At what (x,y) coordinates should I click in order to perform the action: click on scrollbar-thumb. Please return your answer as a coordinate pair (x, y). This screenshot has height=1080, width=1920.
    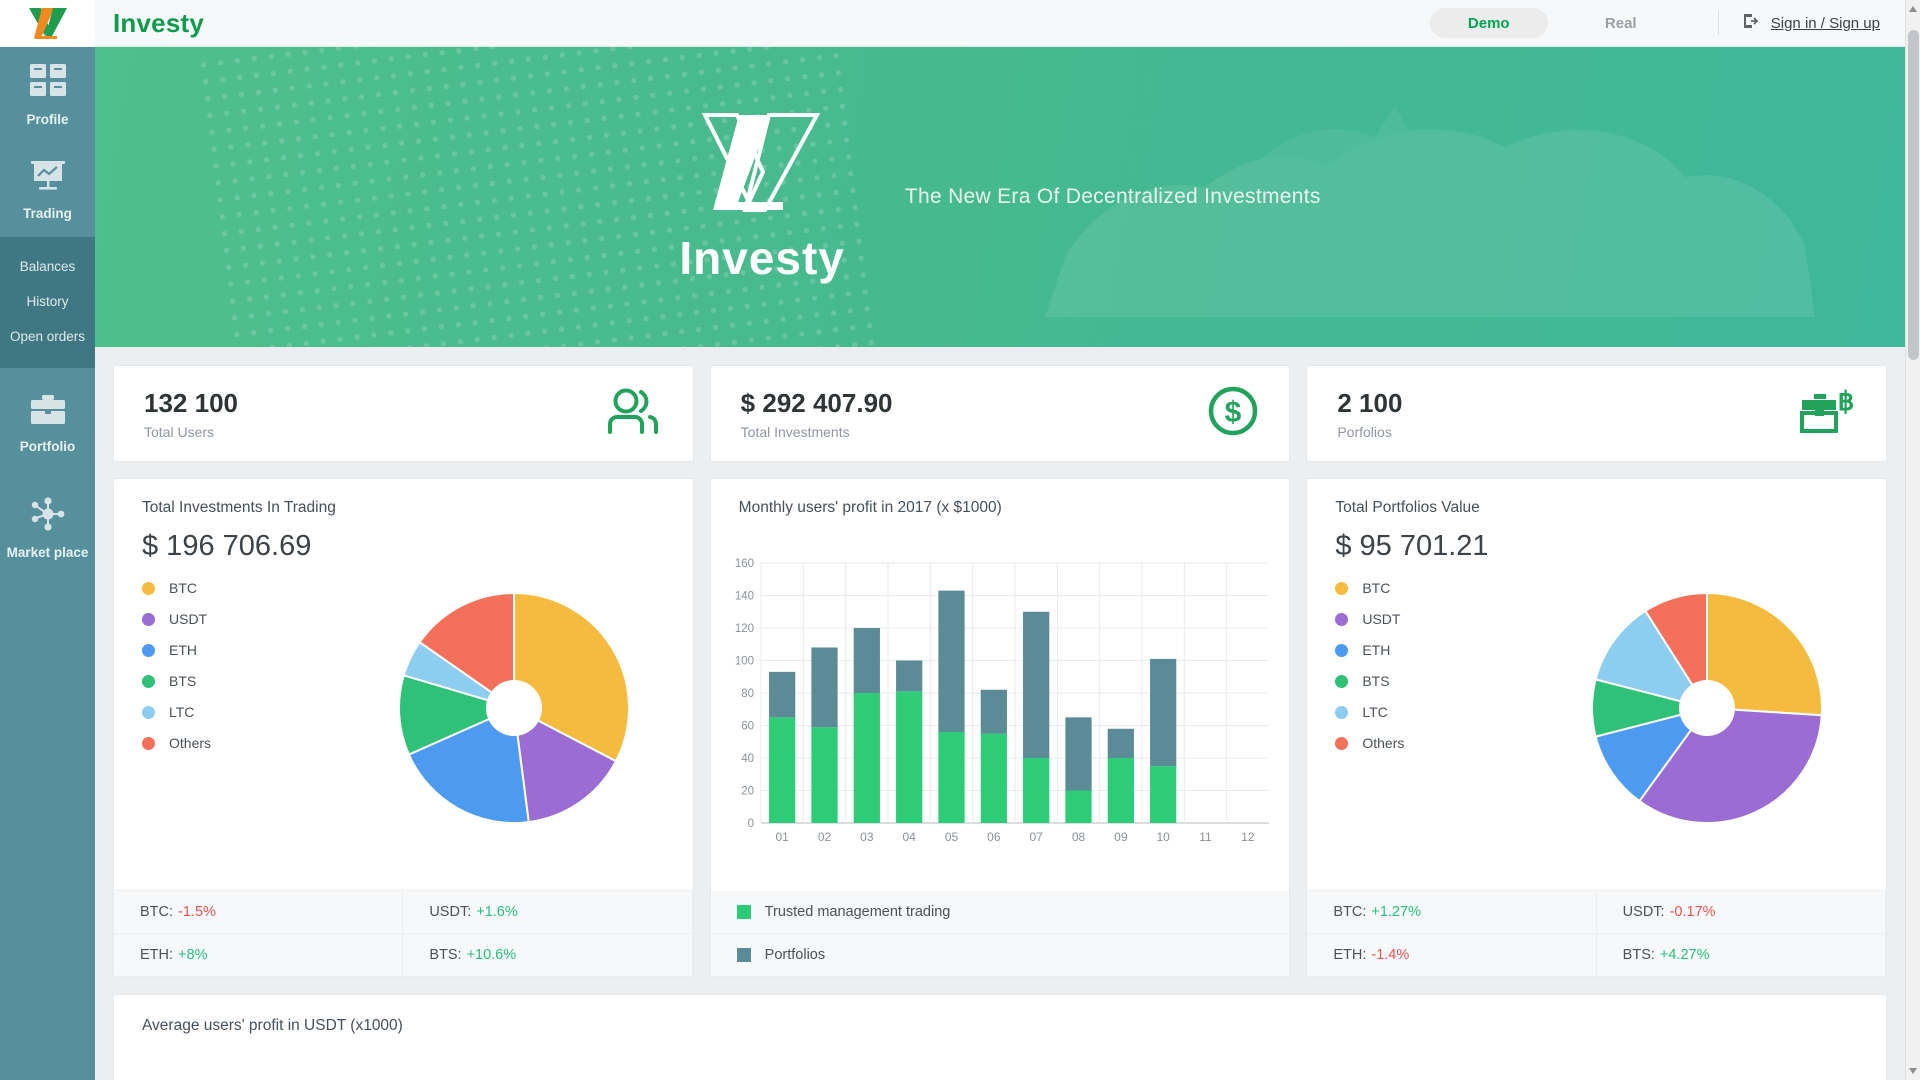
    Looking at the image, I should click on (1913, 195).